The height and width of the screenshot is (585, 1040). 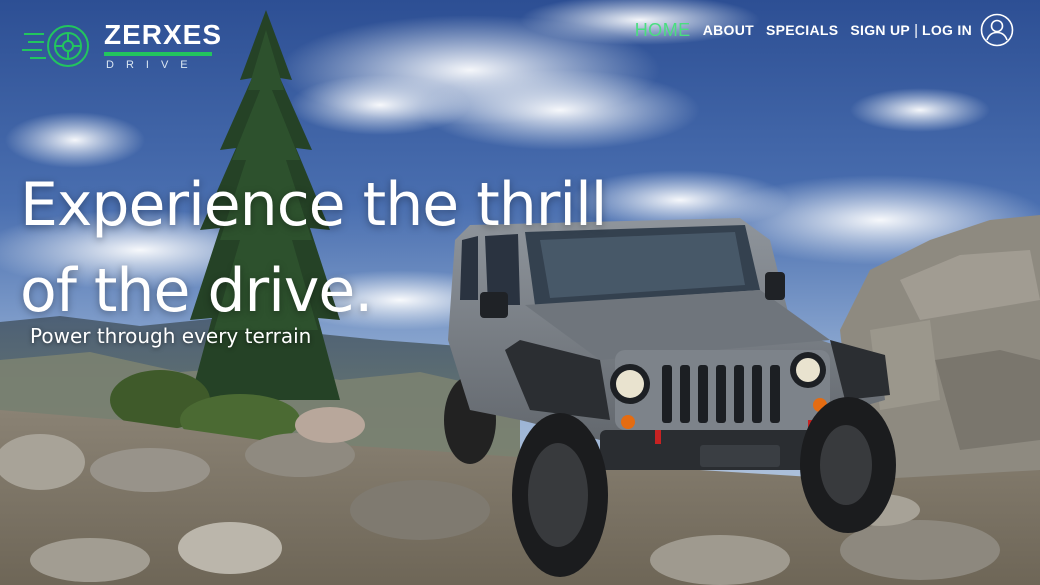 What do you see at coordinates (158, 54) in the screenshot?
I see `brand-underline` at bounding box center [158, 54].